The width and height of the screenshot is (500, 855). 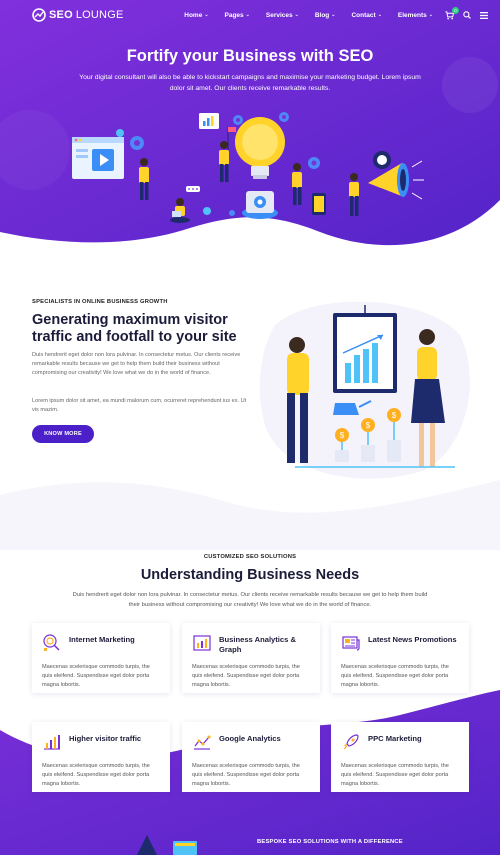 I want to click on search-icon, so click(x=466, y=15).